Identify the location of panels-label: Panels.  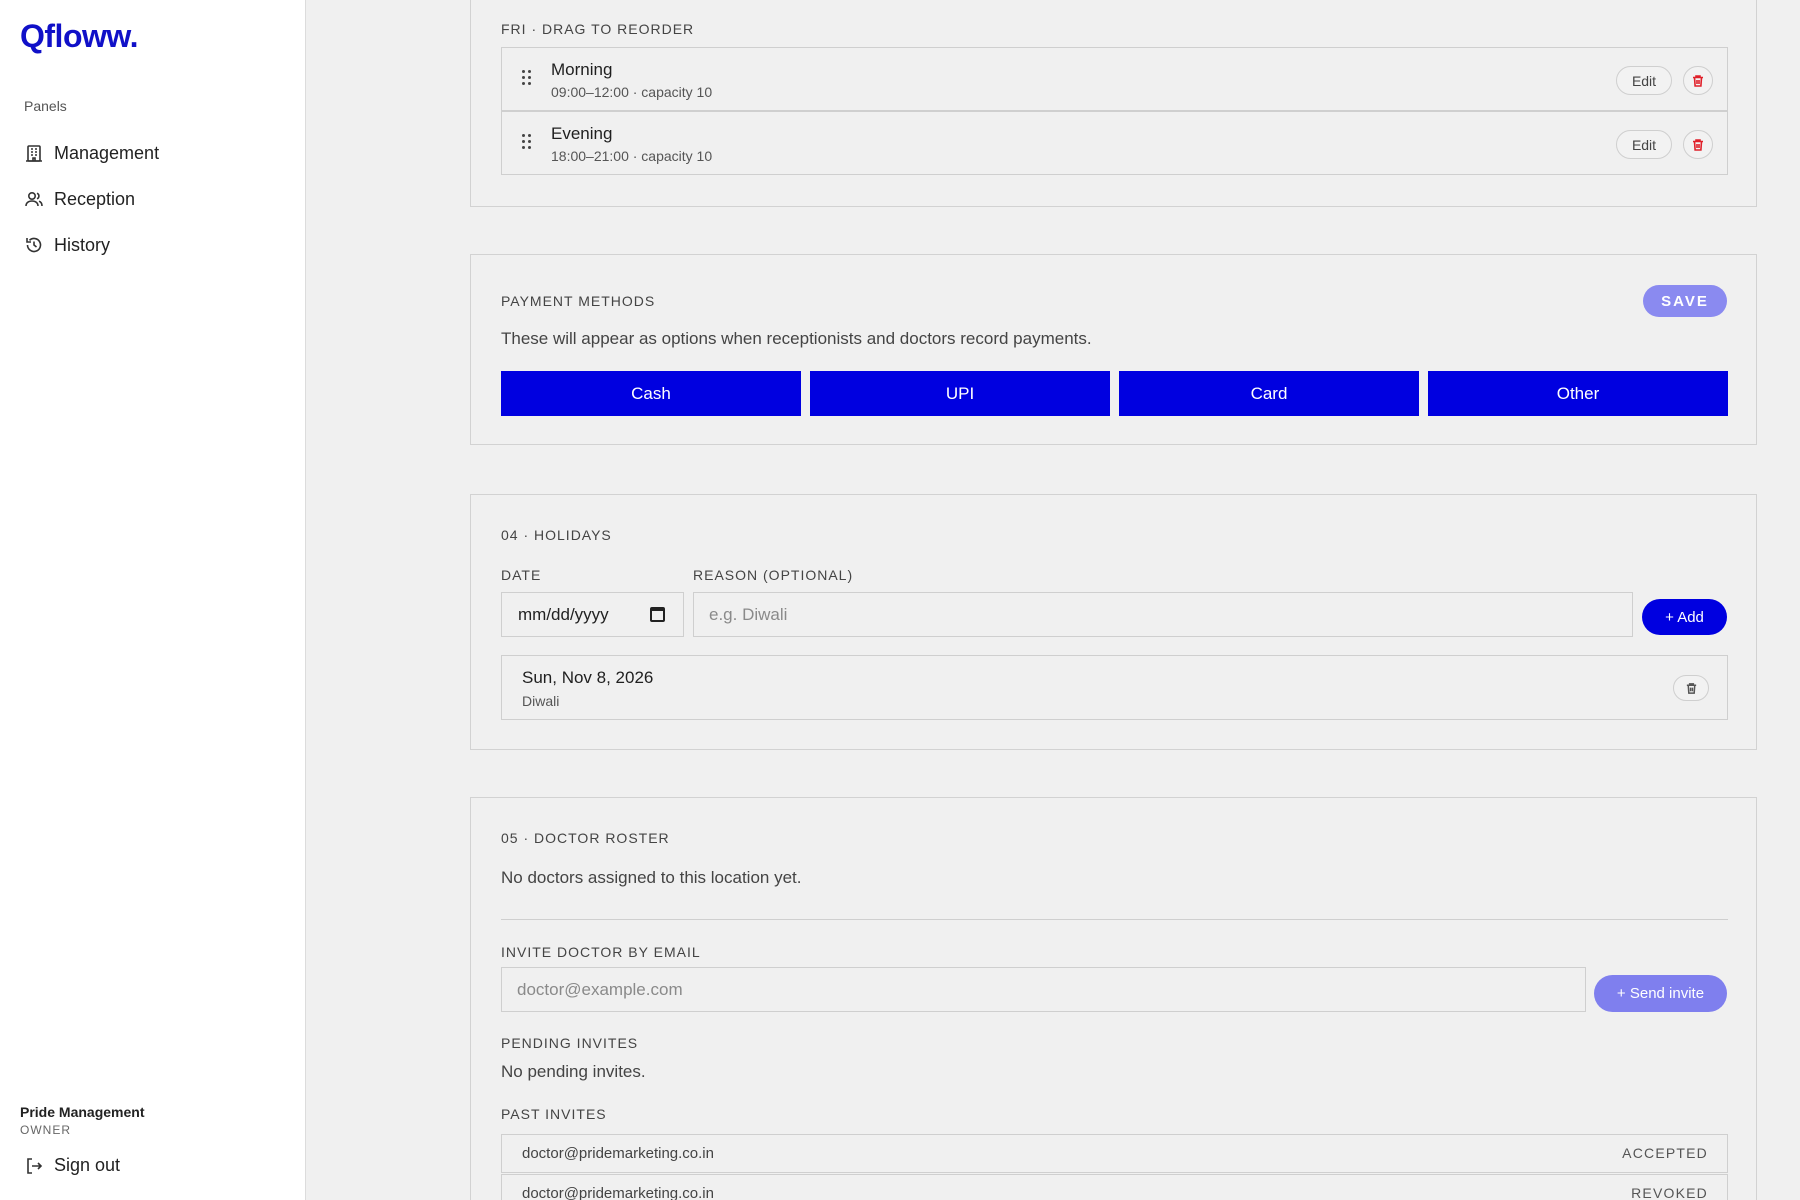
(45, 106).